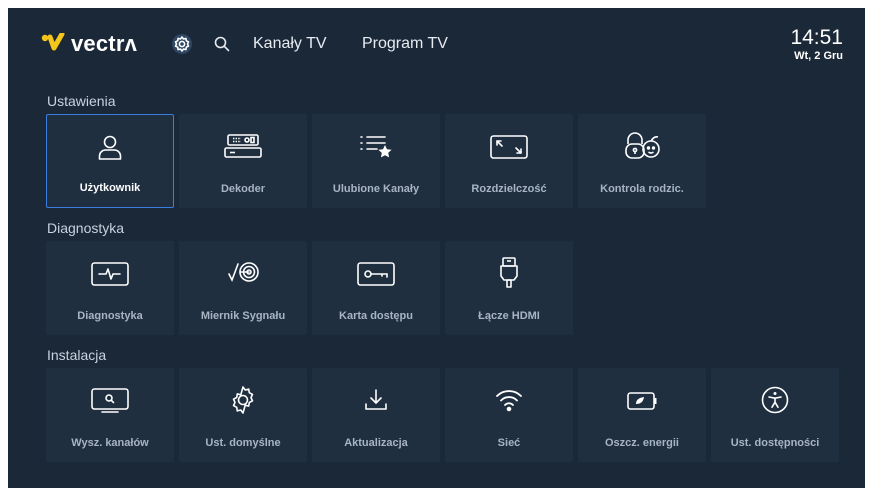  Describe the element at coordinates (376, 400) in the screenshot. I see `download-icon` at that location.